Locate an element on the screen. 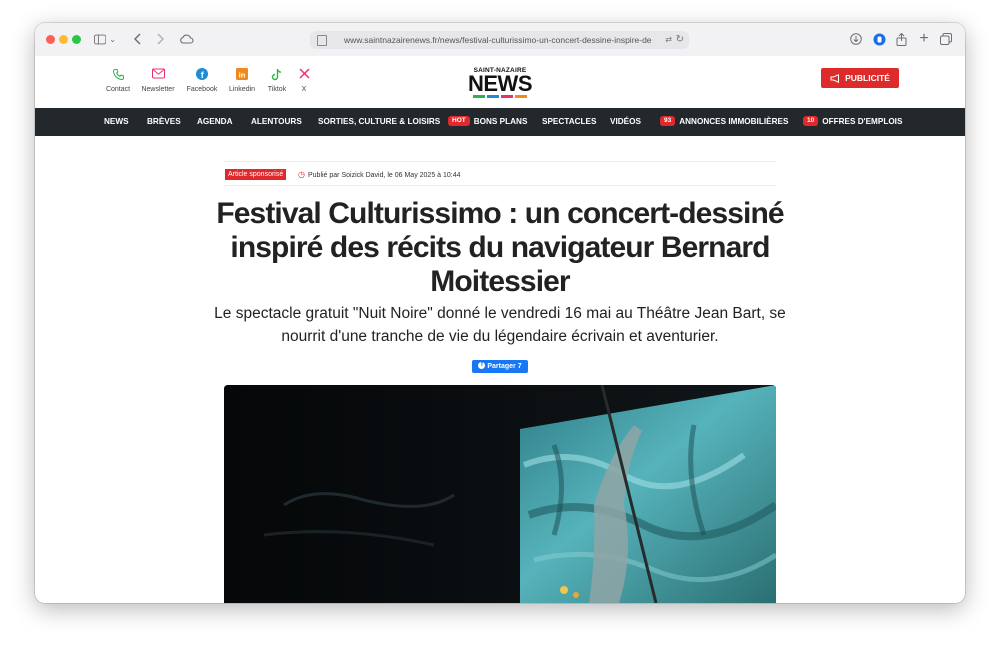 This screenshot has height=650, width=1000. forward-icon is located at coordinates (160, 39).